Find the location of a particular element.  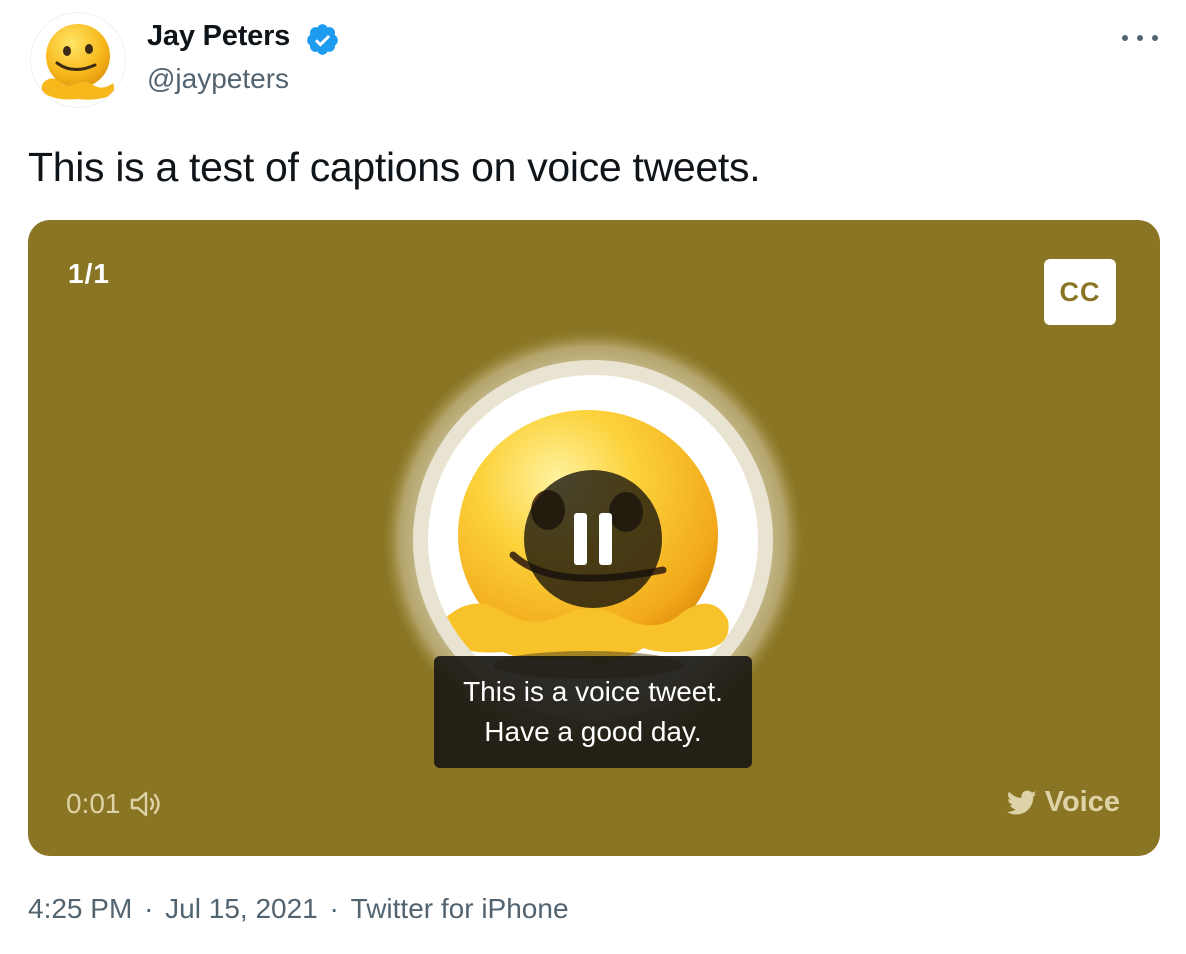

elapsed-time: 0:01 is located at coordinates (93, 803).